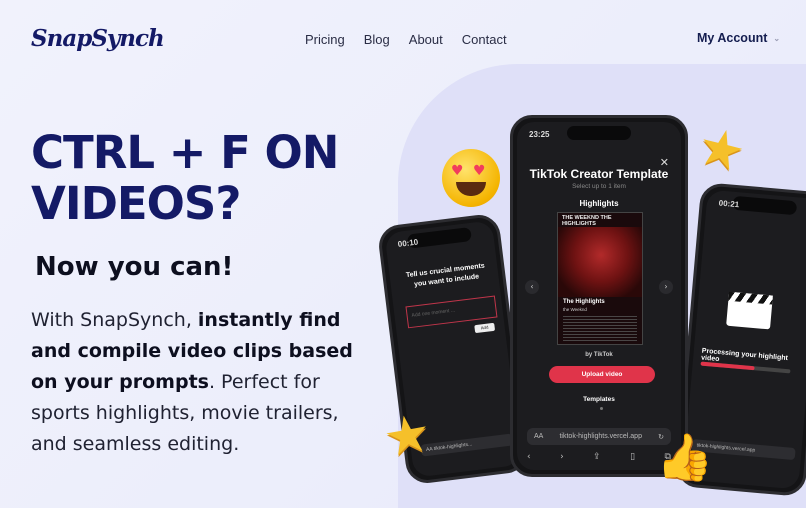 The height and width of the screenshot is (508, 806). I want to click on carousel-next-icon: ›, so click(666, 287).